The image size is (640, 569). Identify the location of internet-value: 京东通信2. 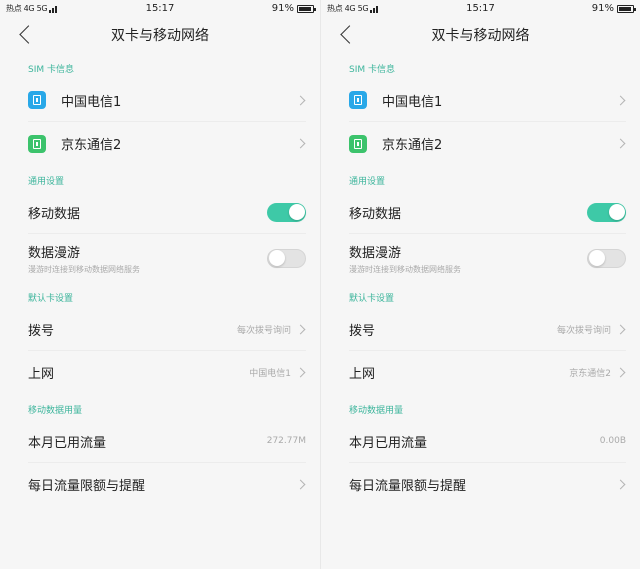
(590, 374).